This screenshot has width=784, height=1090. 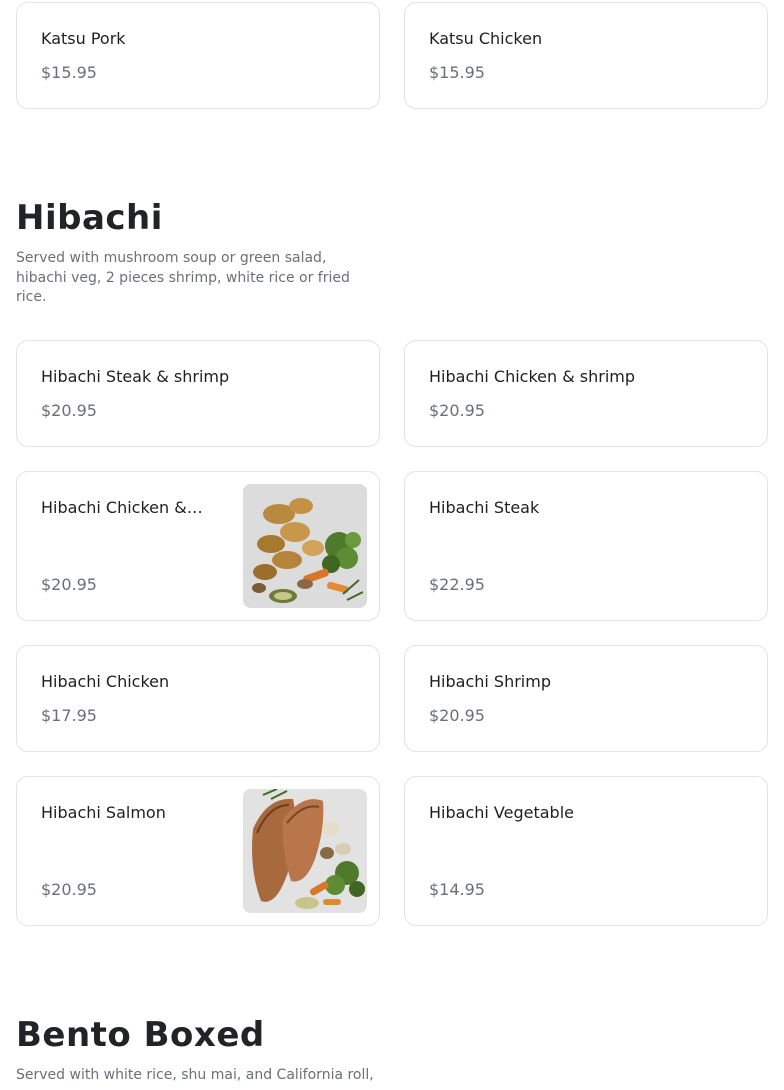 What do you see at coordinates (135, 376) in the screenshot?
I see `item-name: Hibachi Steak & shrimp` at bounding box center [135, 376].